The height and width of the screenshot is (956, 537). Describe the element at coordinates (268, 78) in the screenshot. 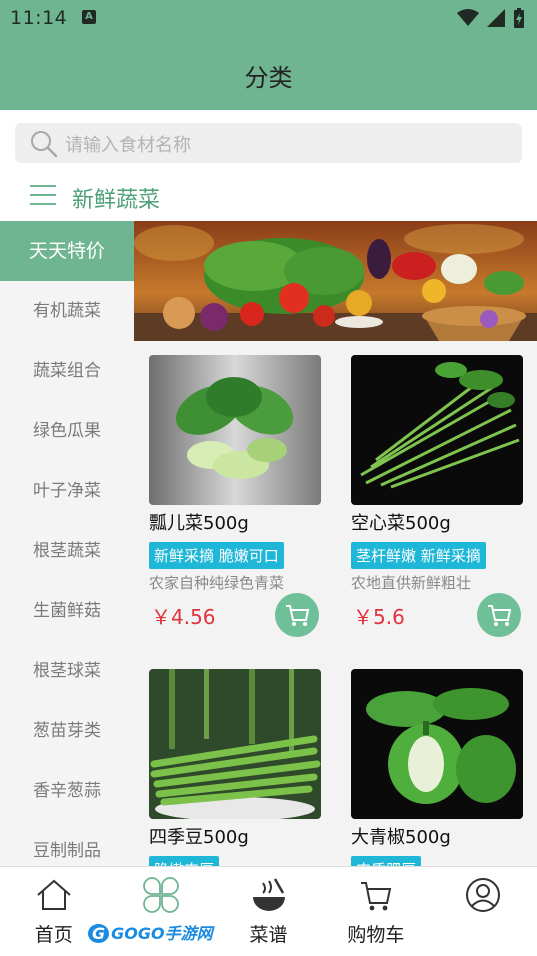

I see `page-title: 分类` at that location.